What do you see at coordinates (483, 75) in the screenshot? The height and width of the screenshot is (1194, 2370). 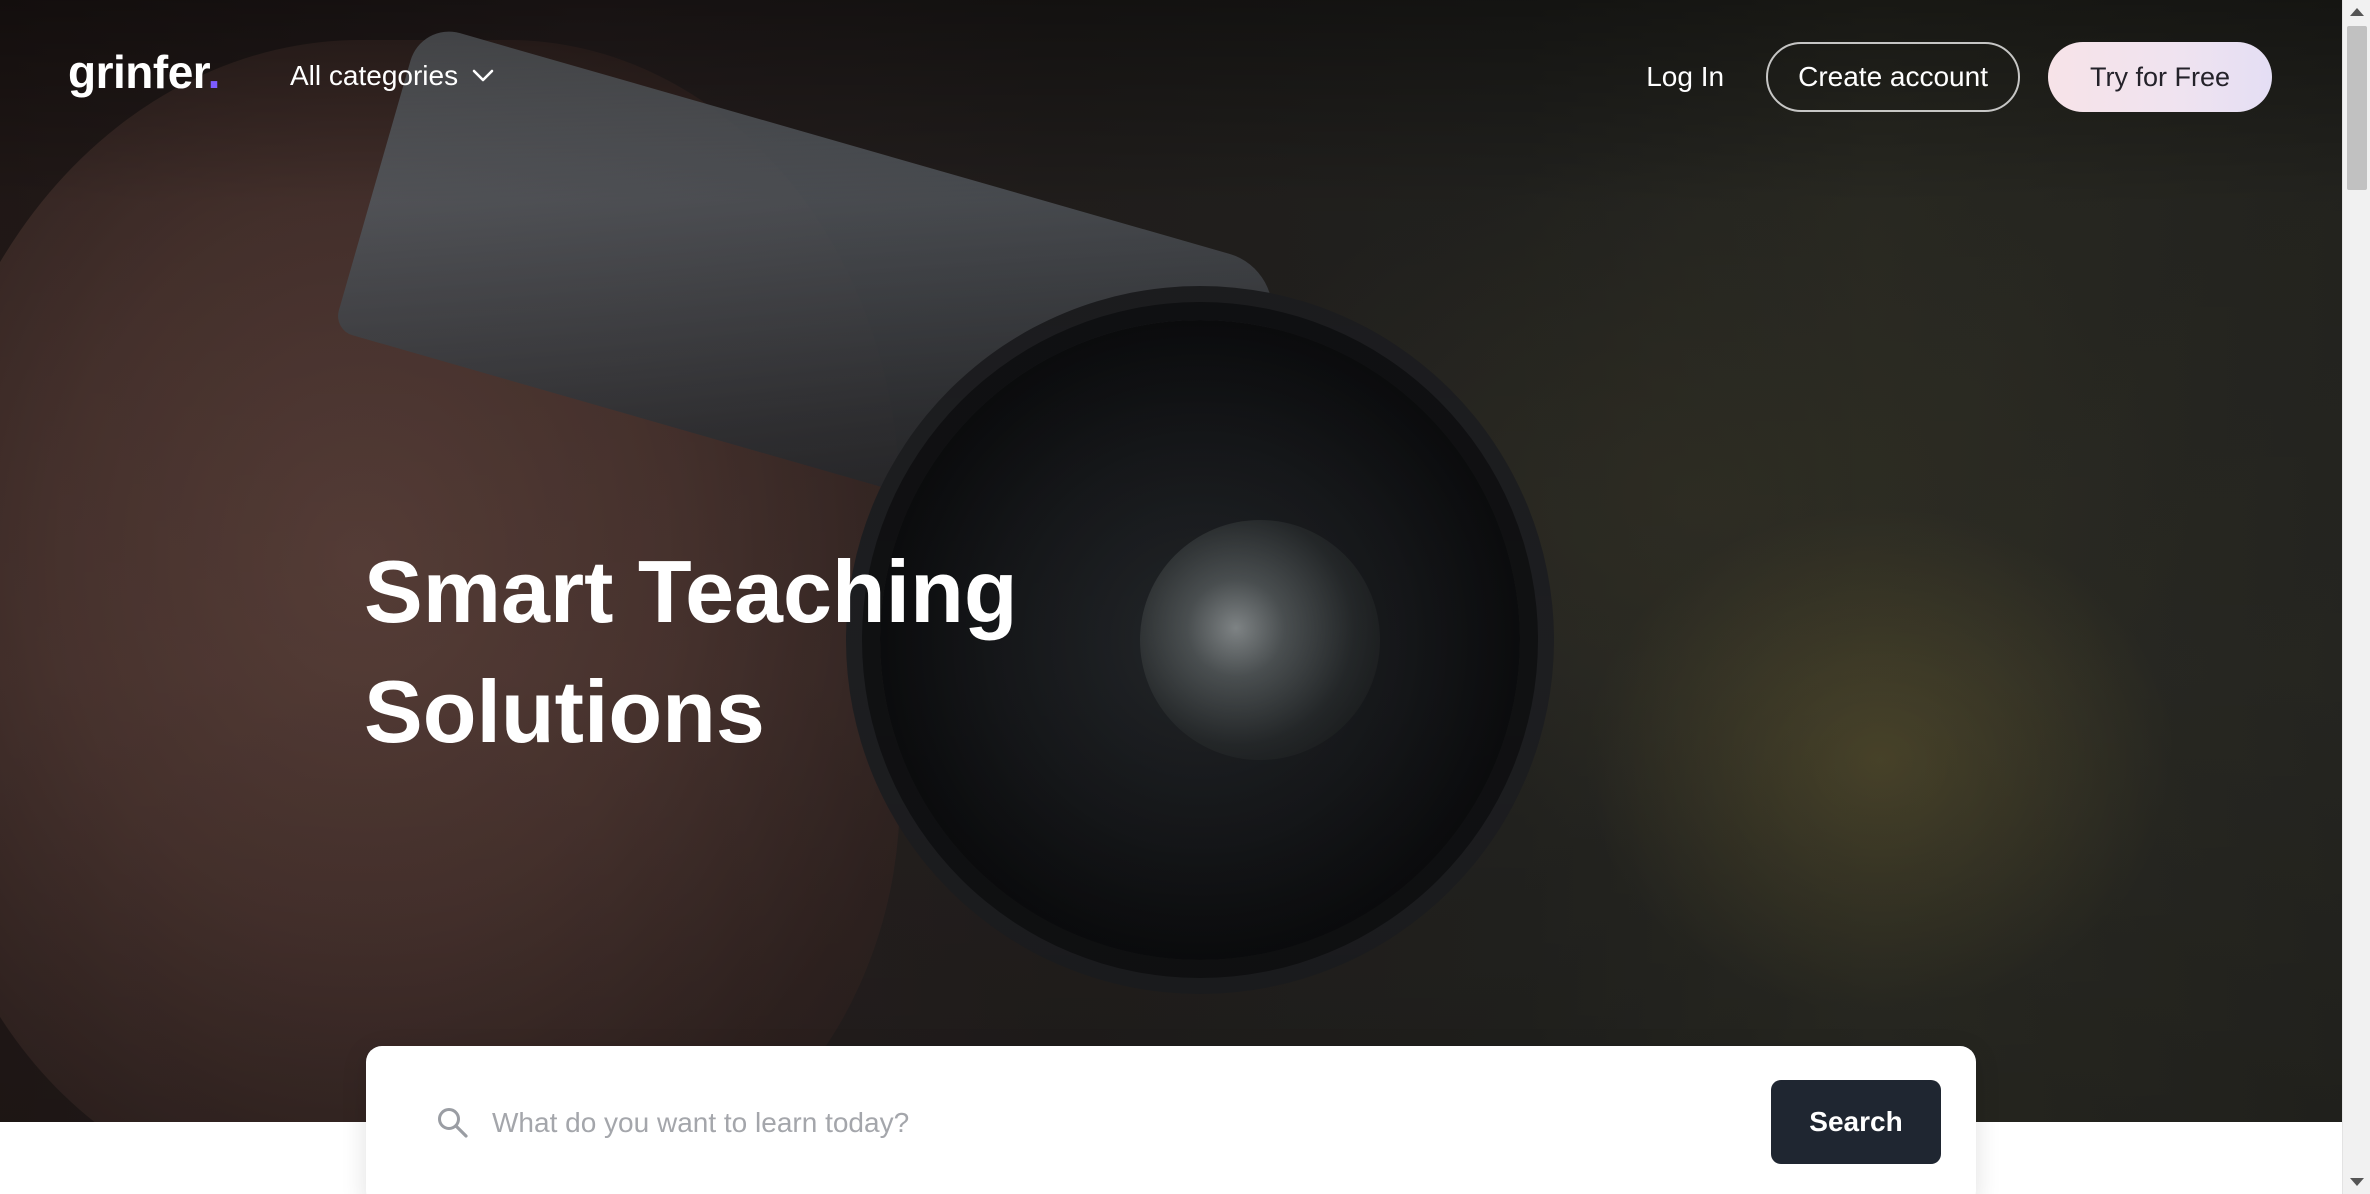 I see `chevron-down-icon` at bounding box center [483, 75].